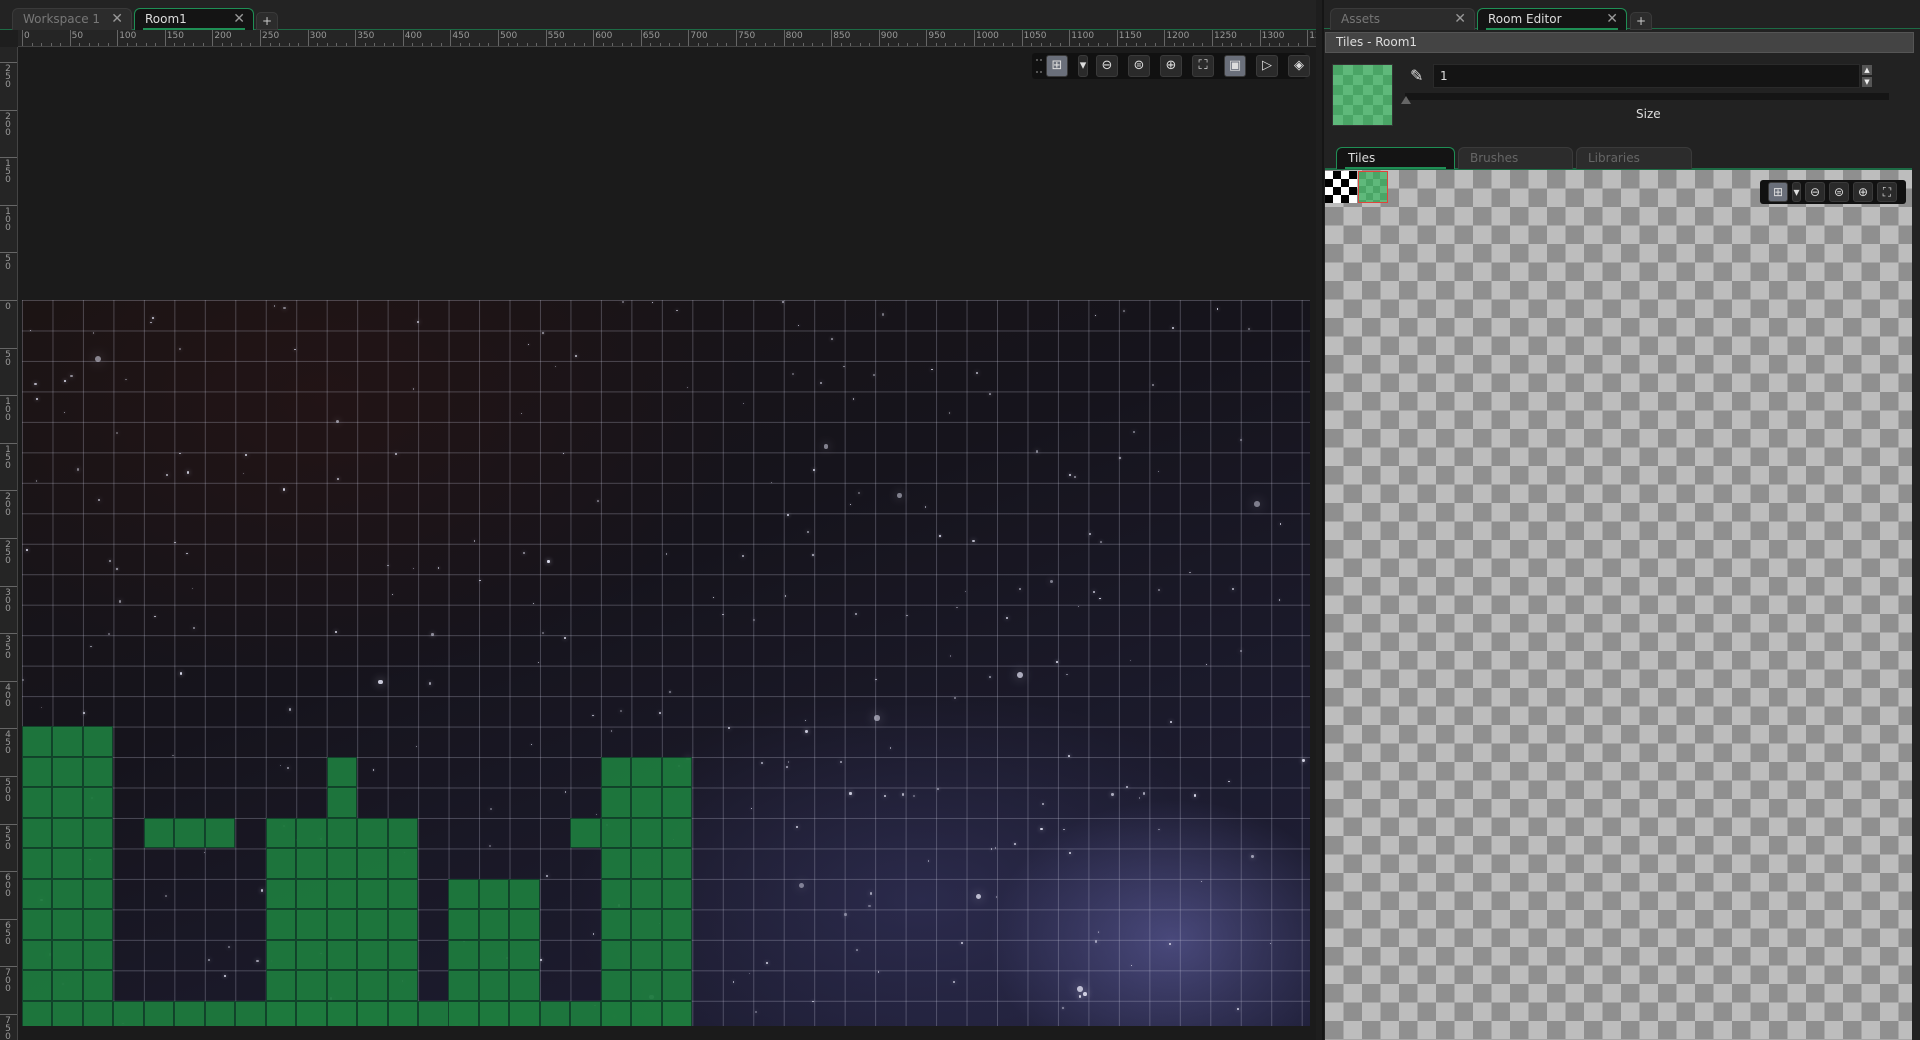 This screenshot has width=1920, height=1040. Describe the element at coordinates (1299, 66) in the screenshot. I see `layers-icon: ◈` at that location.